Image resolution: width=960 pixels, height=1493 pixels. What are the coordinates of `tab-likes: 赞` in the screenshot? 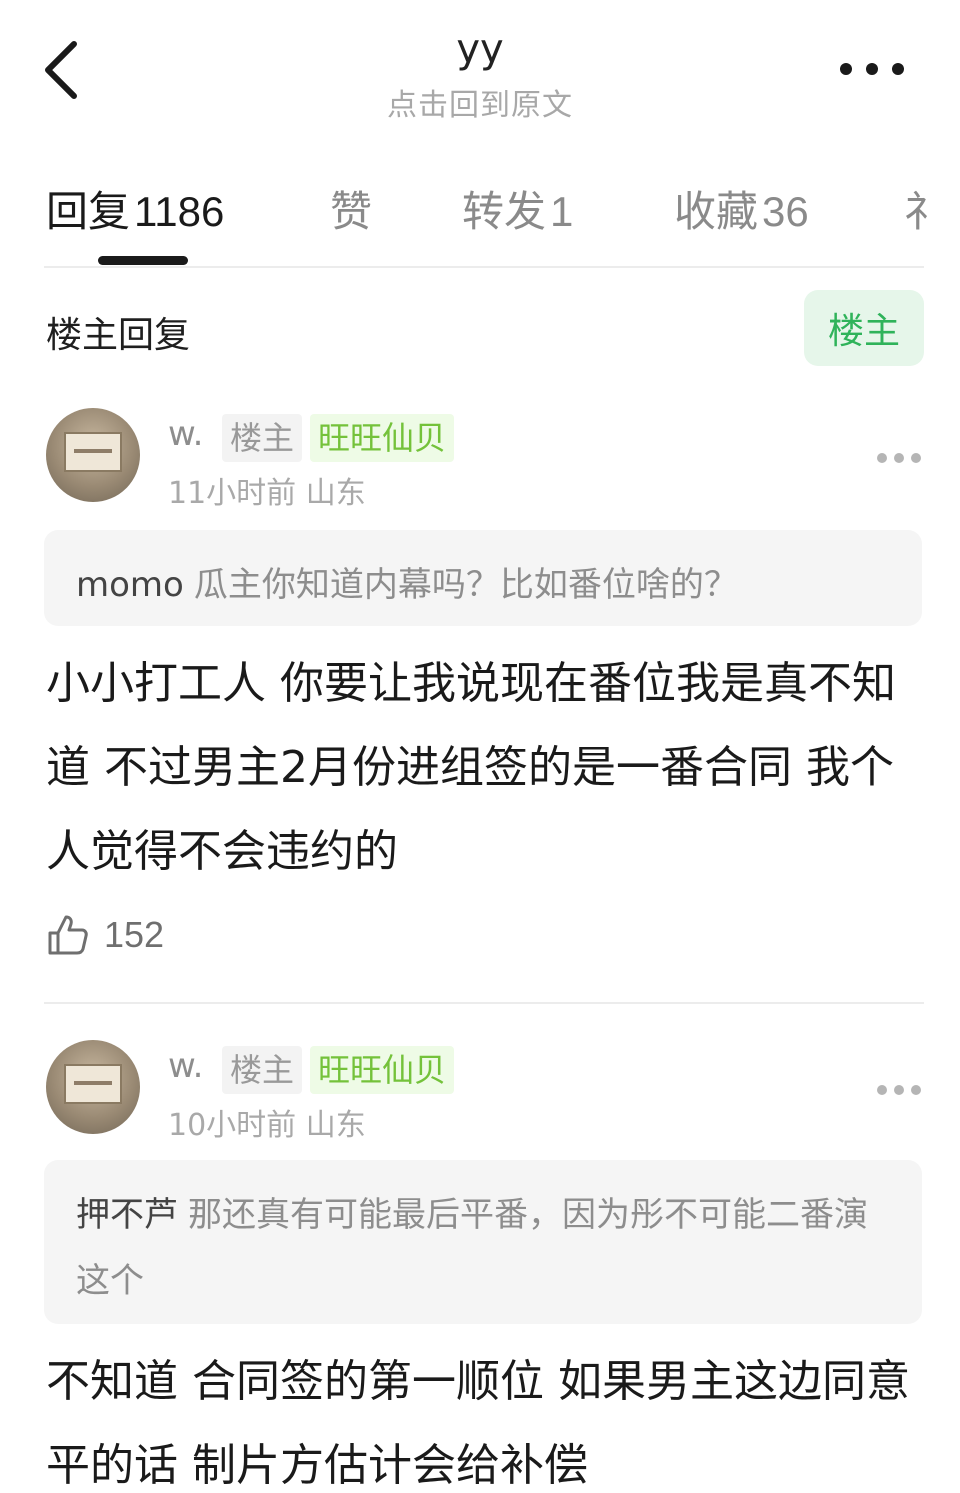 It's located at (351, 208).